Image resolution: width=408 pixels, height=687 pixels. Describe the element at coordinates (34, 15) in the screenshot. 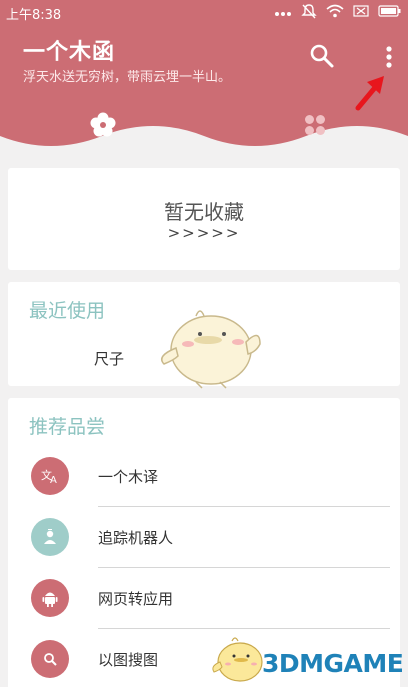

I see `status-time: 上午8:38` at that location.